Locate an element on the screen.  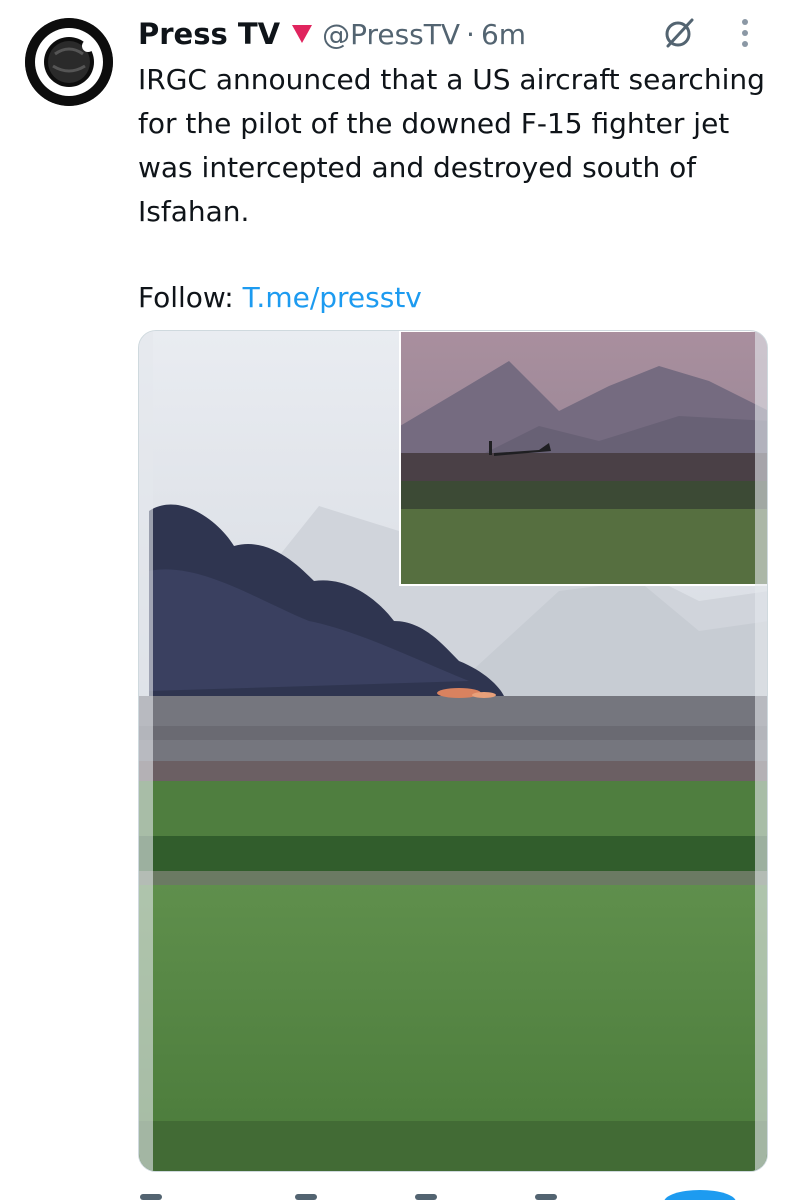
handle: @PressTV is located at coordinates (391, 34).